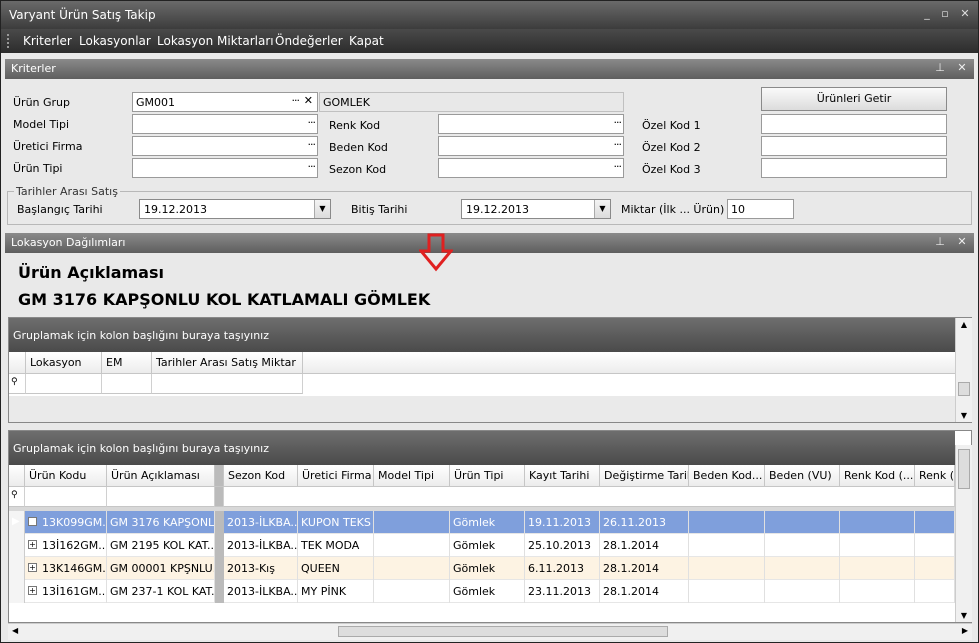  I want to click on products-hscroll: ◀ ▶, so click(490, 631).